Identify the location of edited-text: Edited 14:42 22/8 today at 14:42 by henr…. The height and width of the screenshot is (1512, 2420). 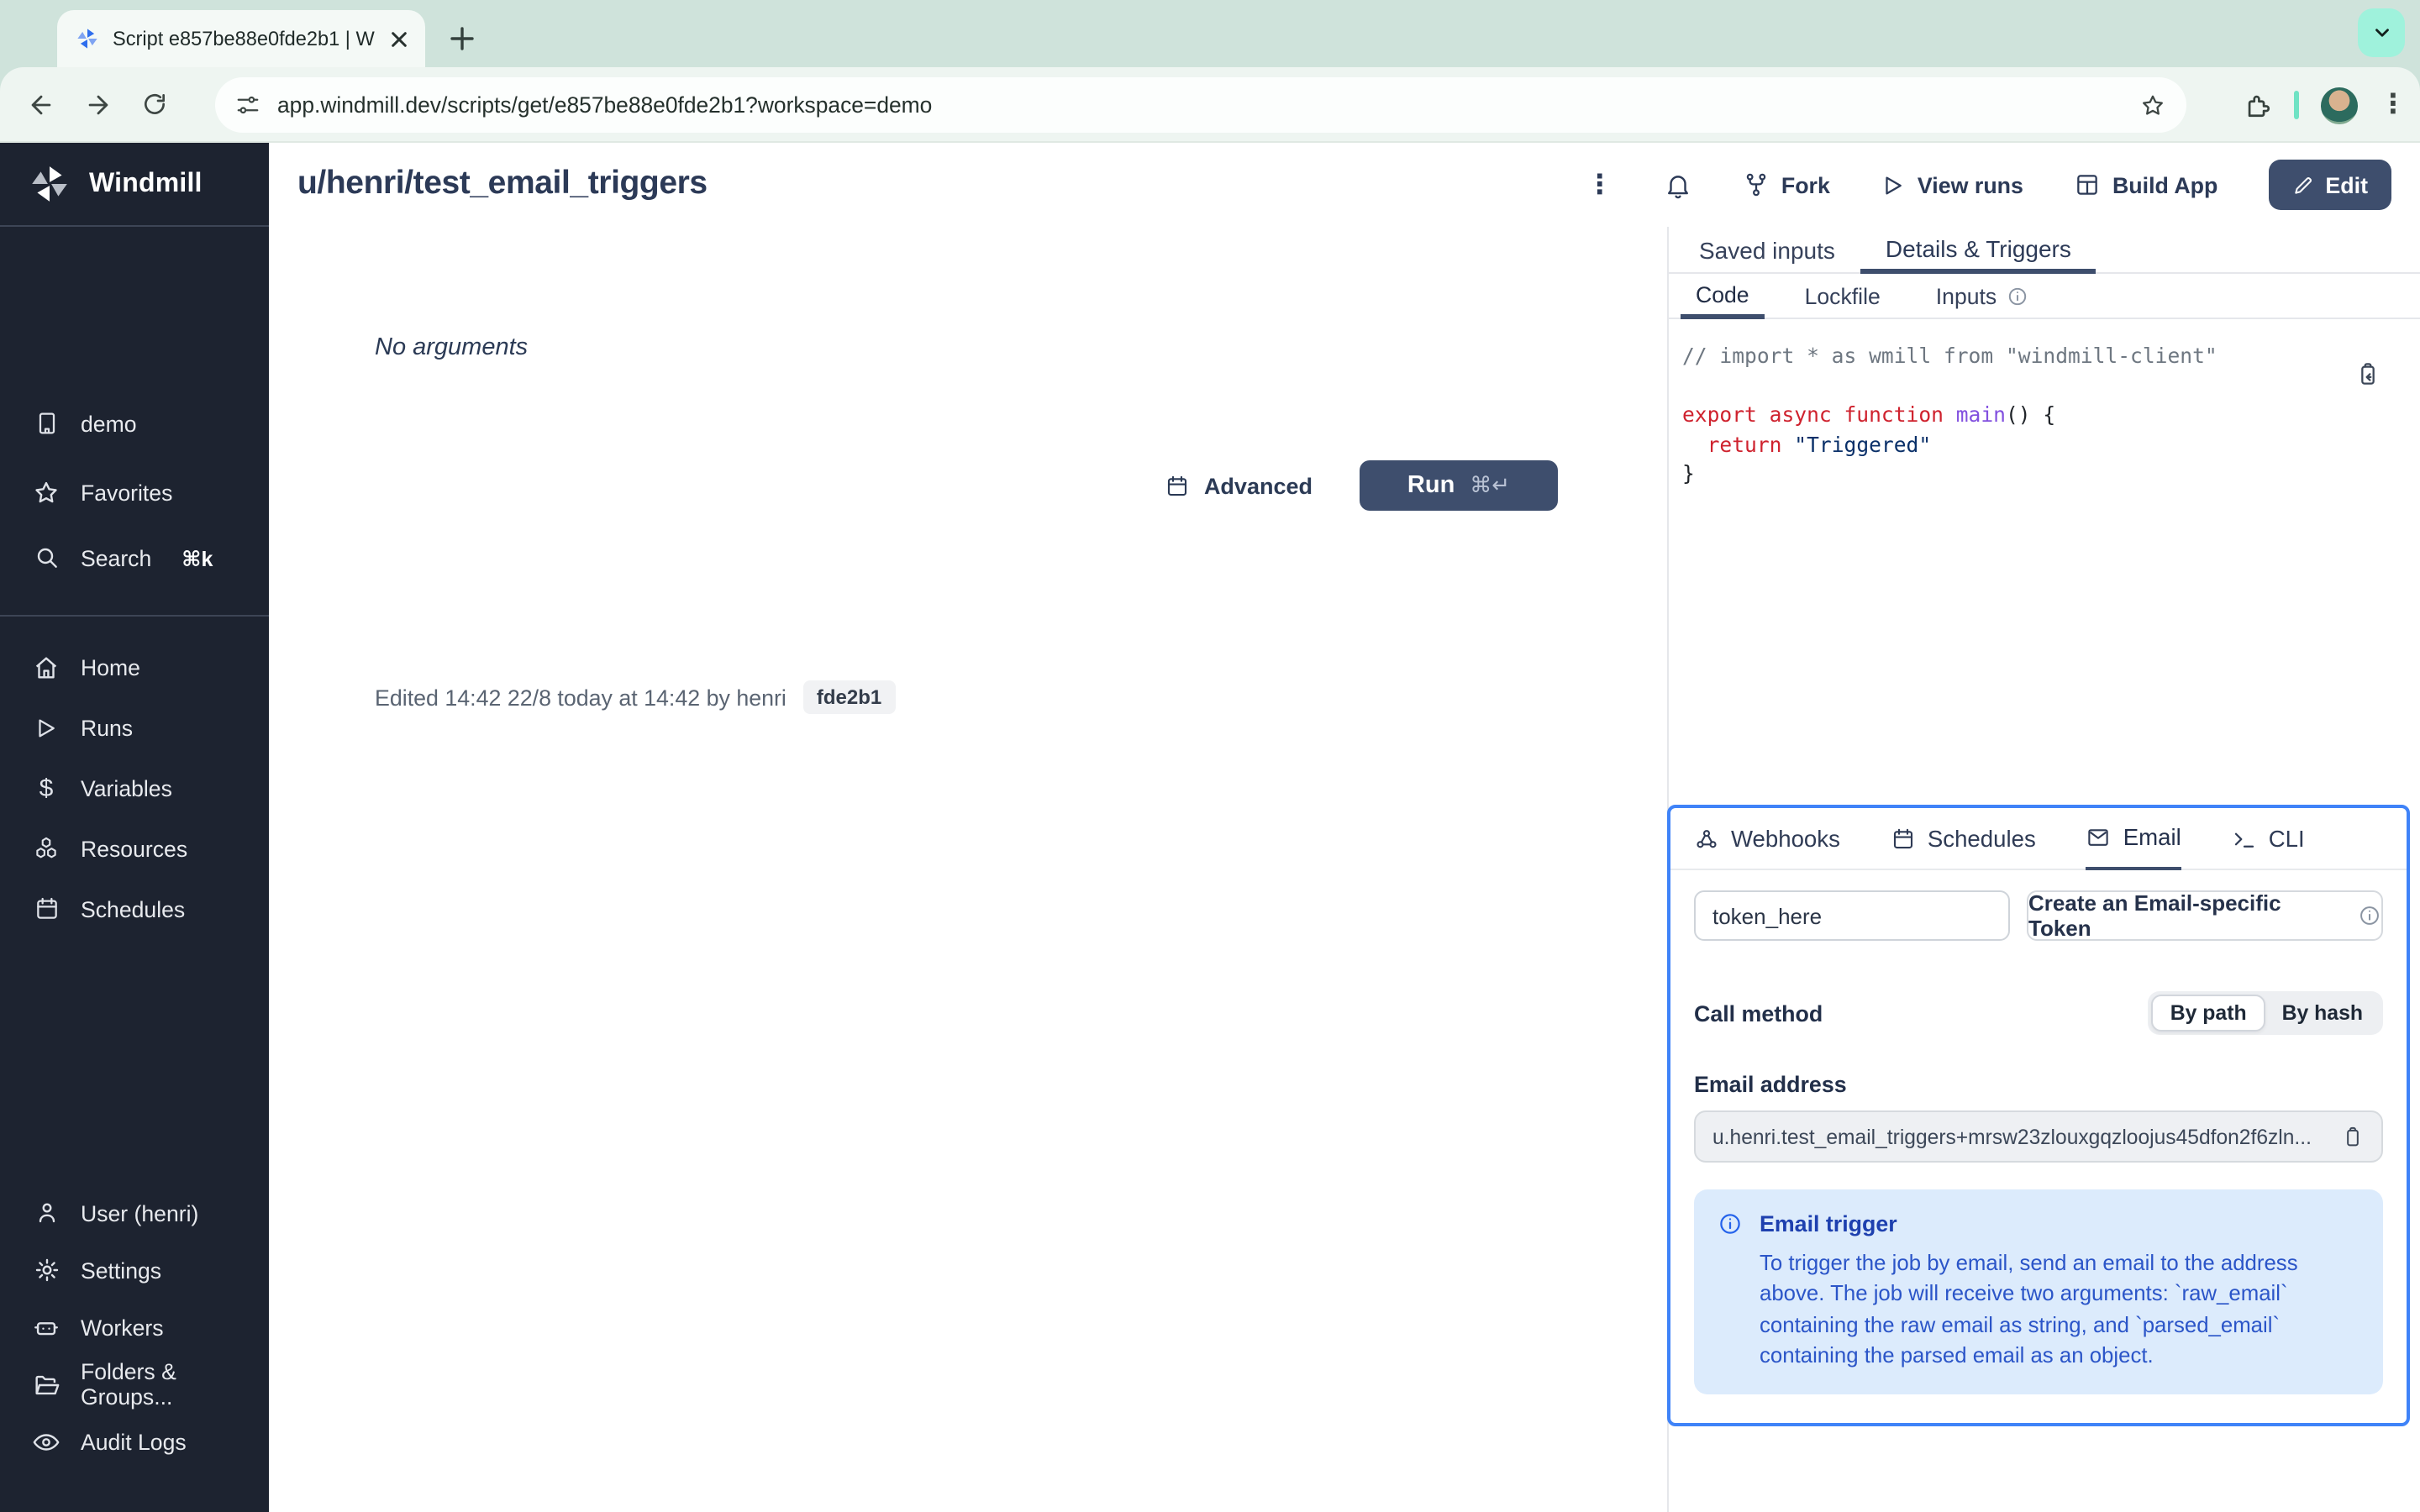
(581, 697).